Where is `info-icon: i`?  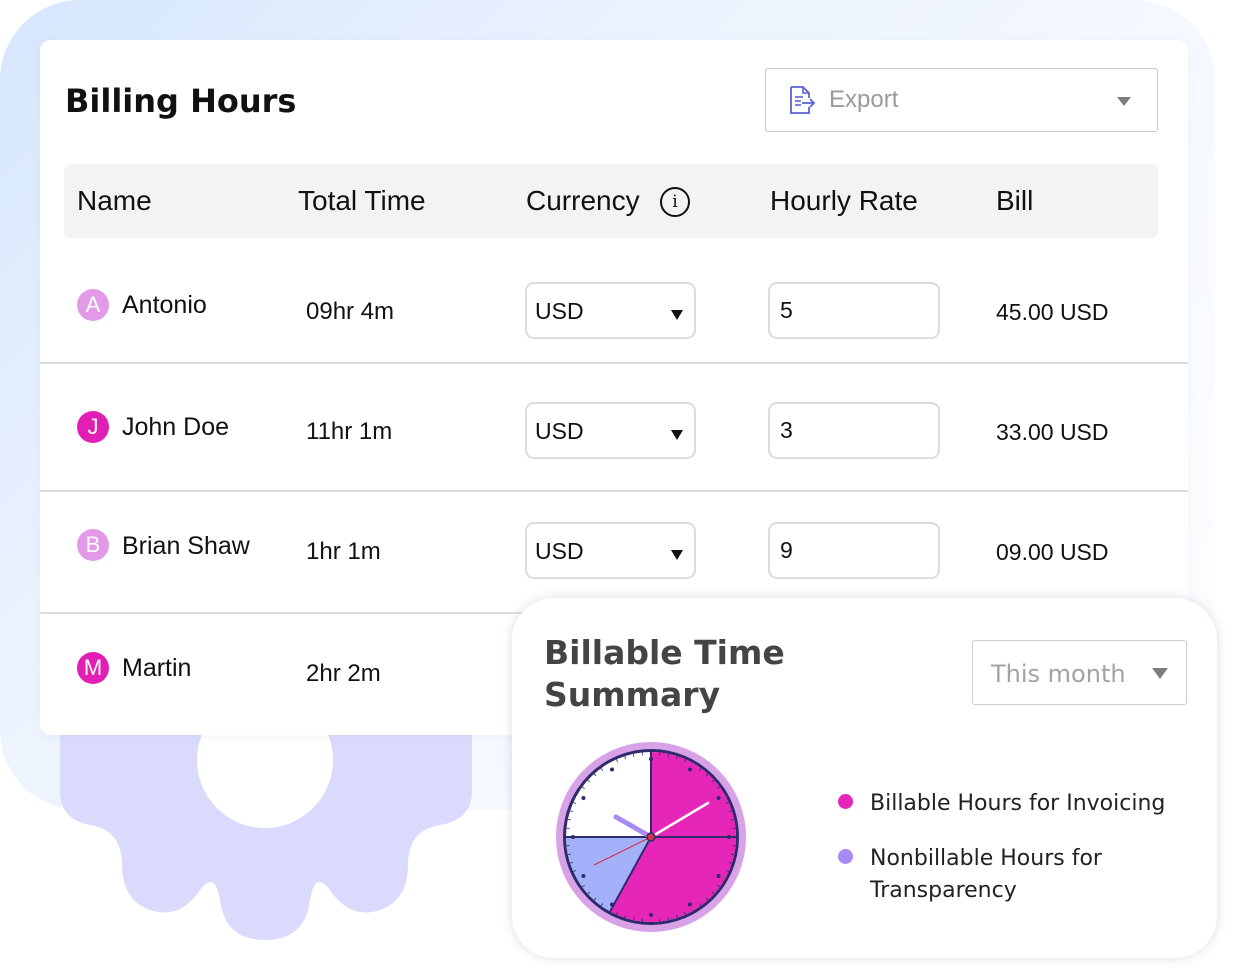 info-icon: i is located at coordinates (675, 202).